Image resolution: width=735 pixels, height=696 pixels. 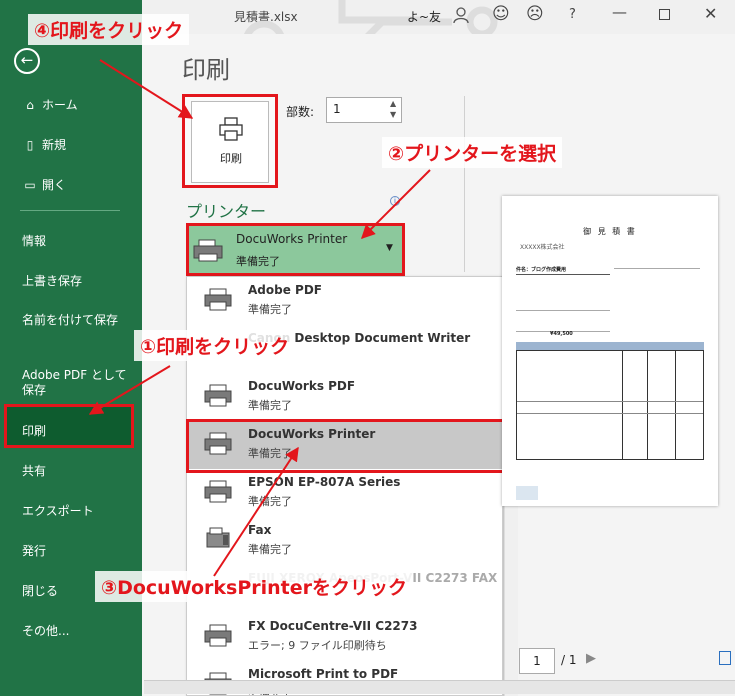 I want to click on arrow-to-sidebar-print, so click(x=129, y=390).